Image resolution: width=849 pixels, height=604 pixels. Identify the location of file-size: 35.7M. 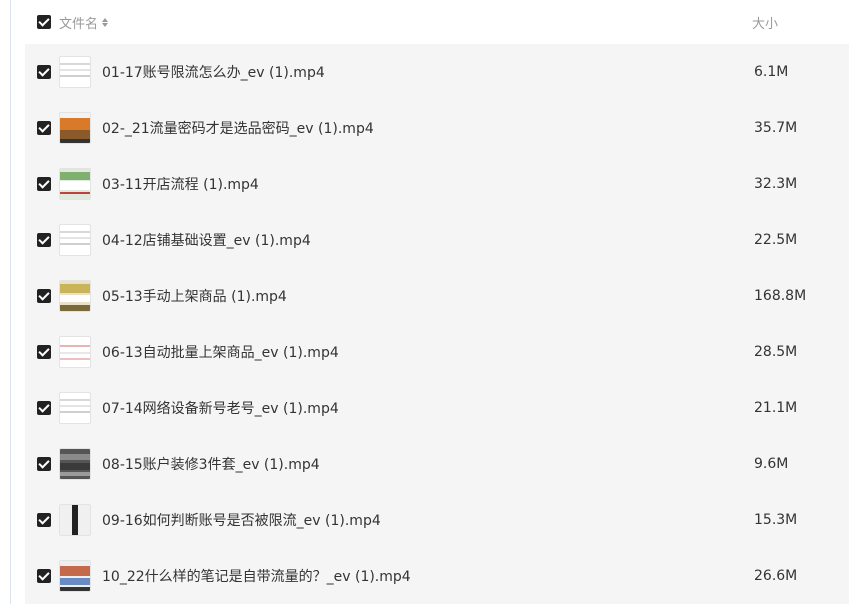
(776, 128).